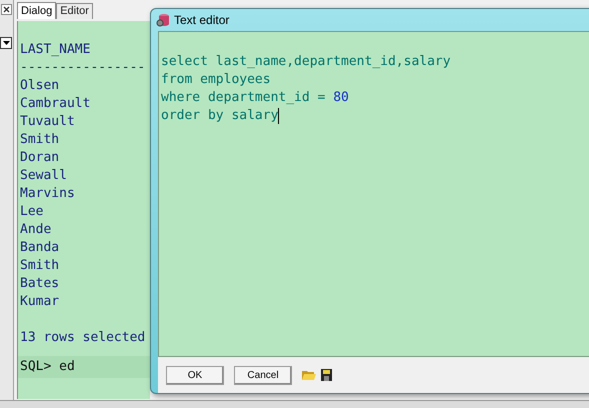 The height and width of the screenshot is (408, 589). I want to click on code-line: where department_id = 80, so click(255, 98).